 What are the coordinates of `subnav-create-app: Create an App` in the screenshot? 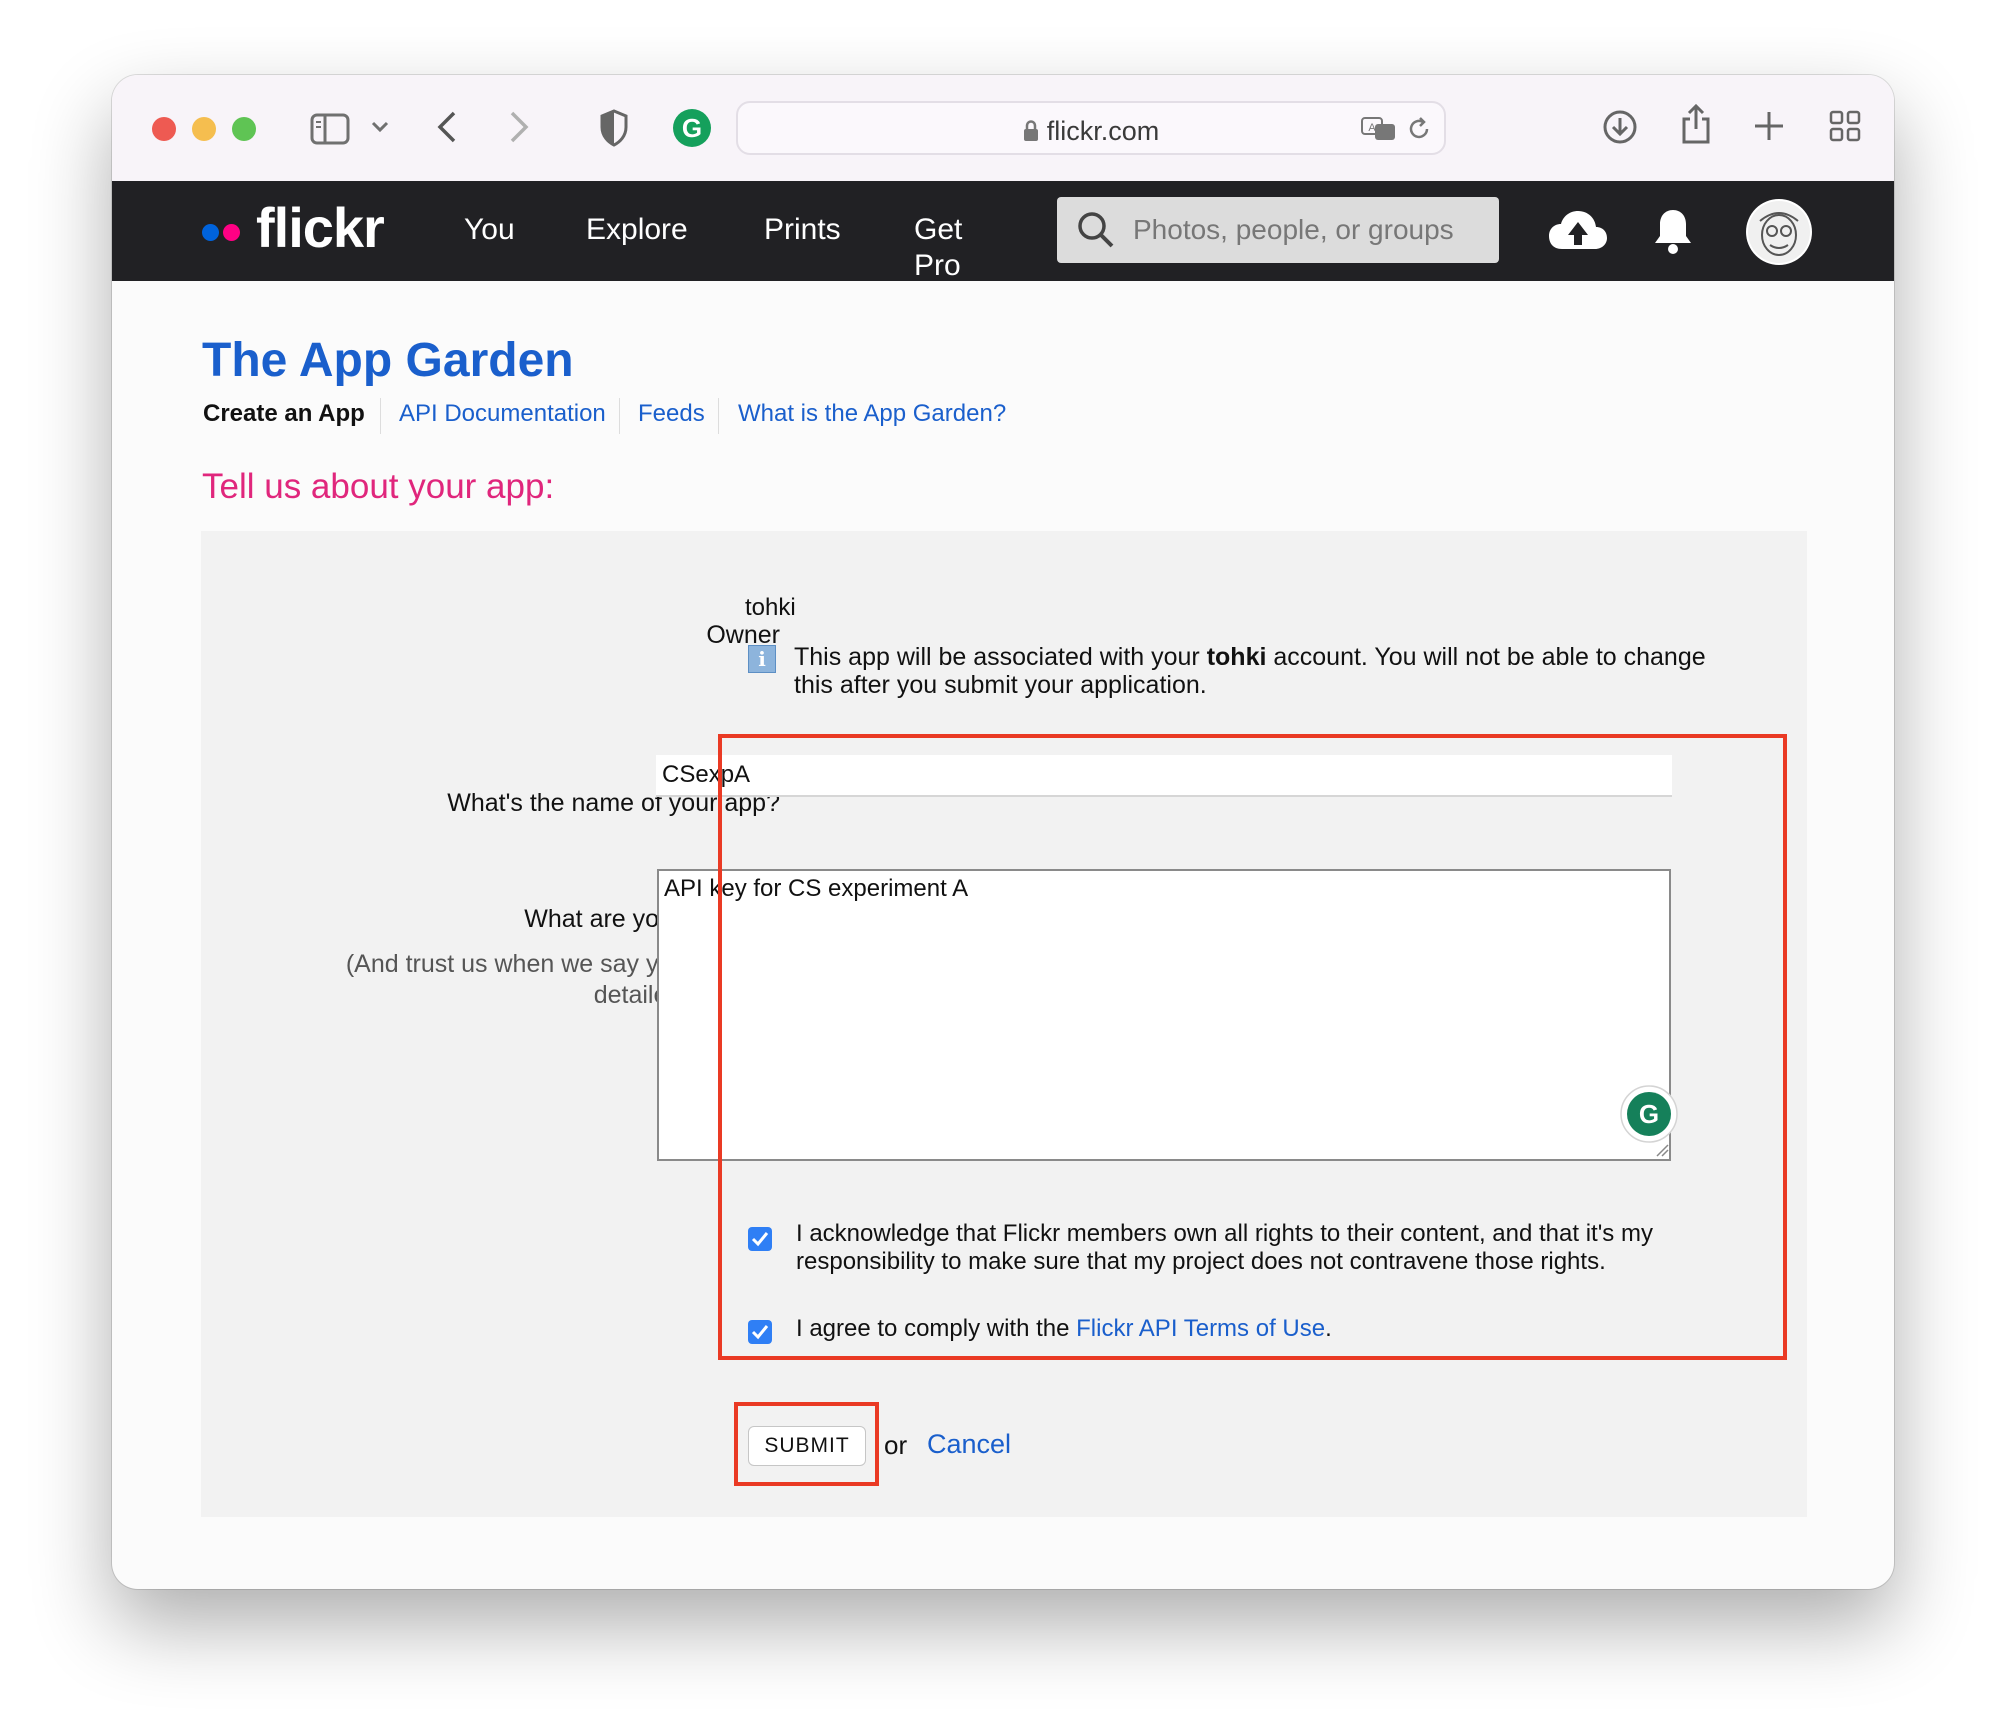 It's located at (284, 414).